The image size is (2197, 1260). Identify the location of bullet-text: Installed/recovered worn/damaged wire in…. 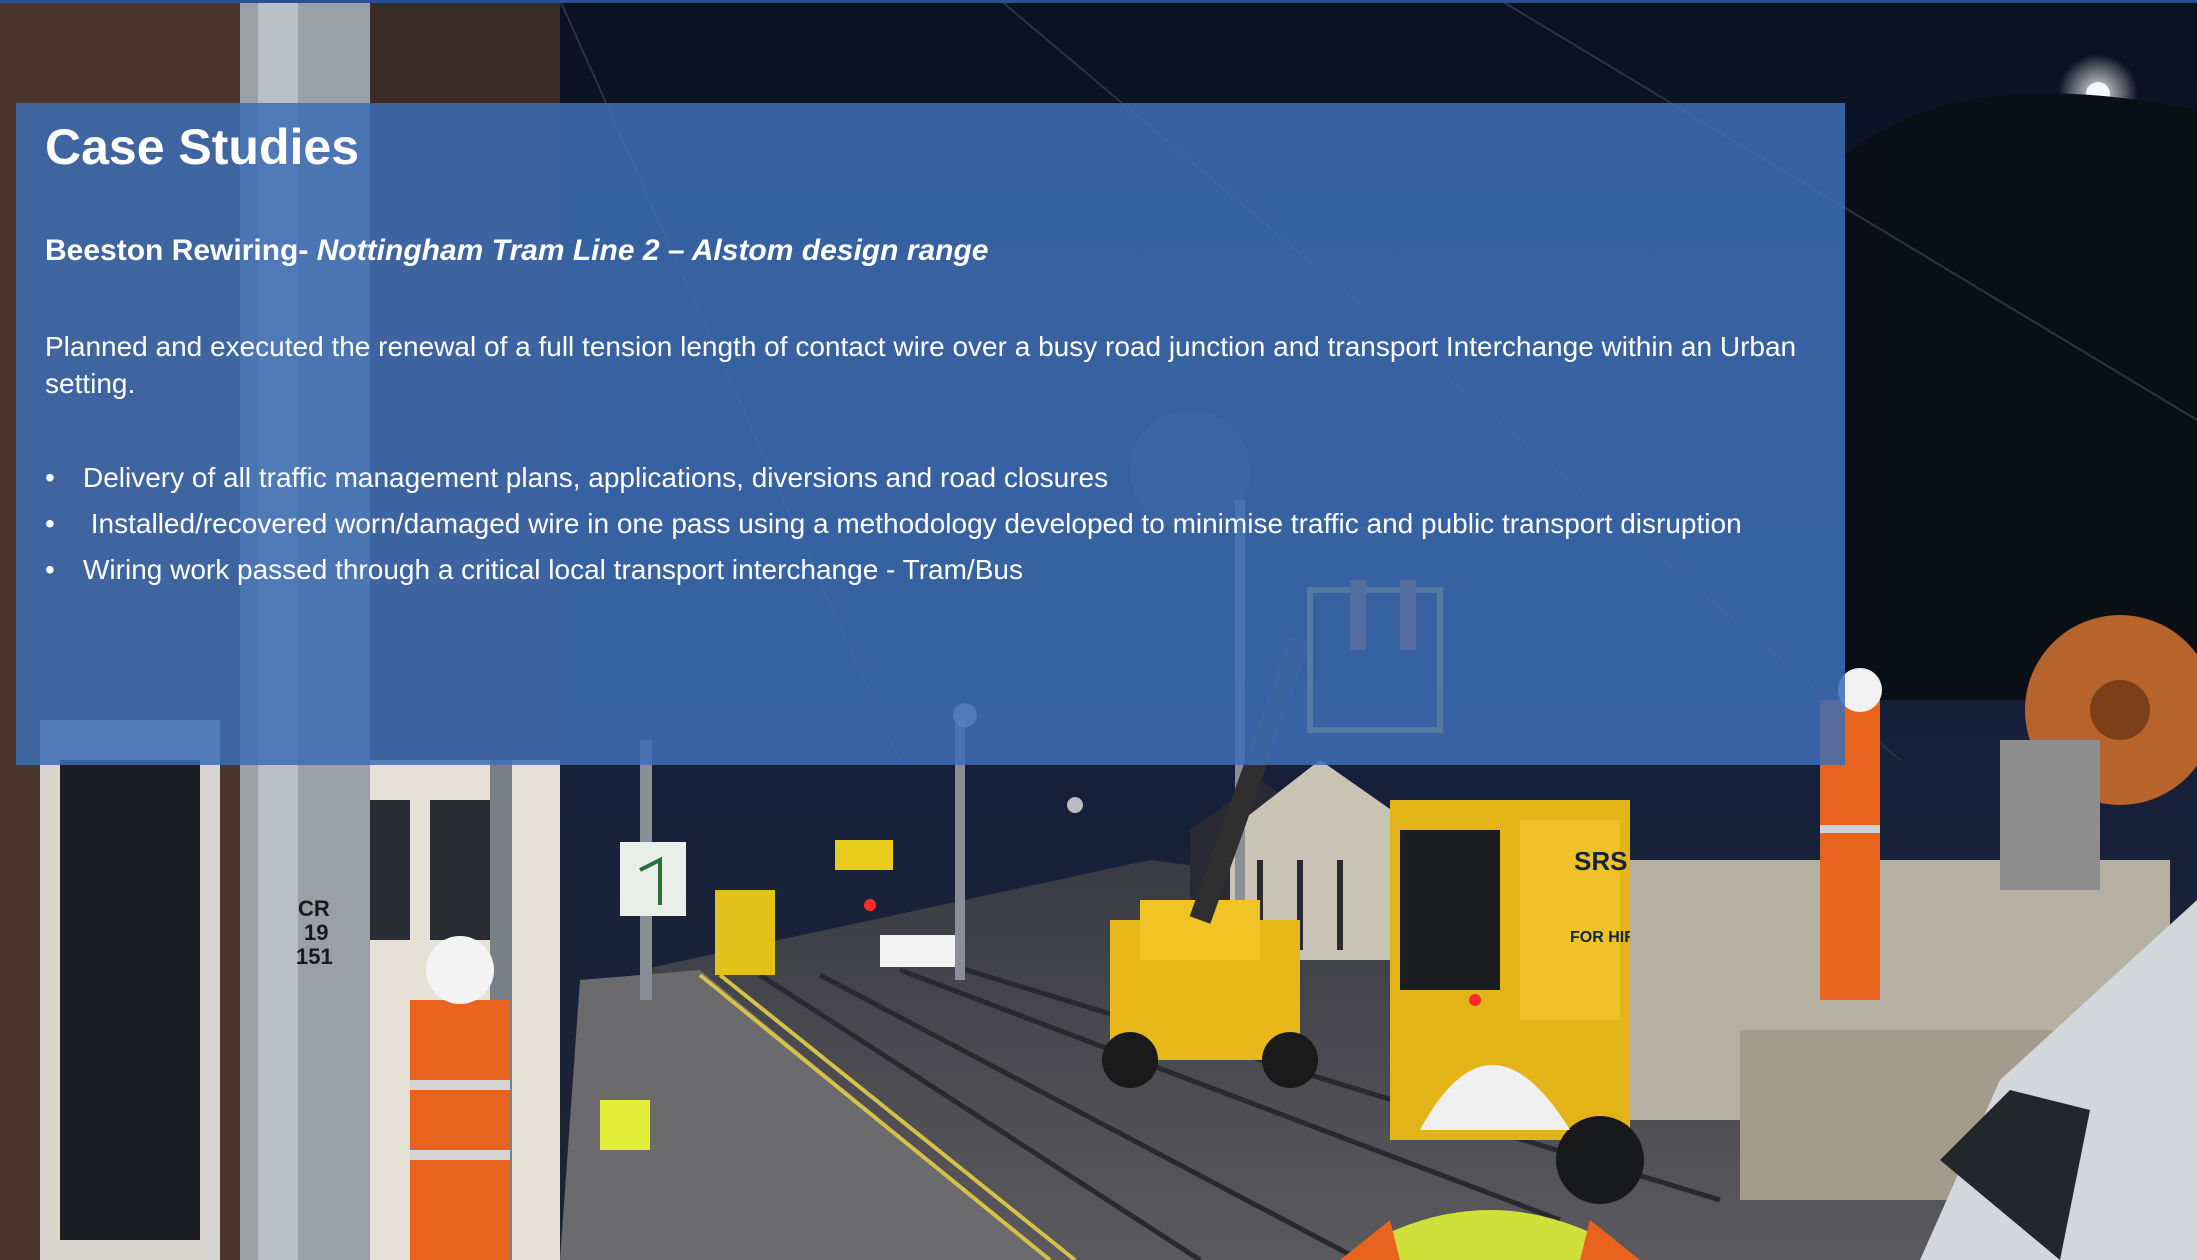
(912, 523).